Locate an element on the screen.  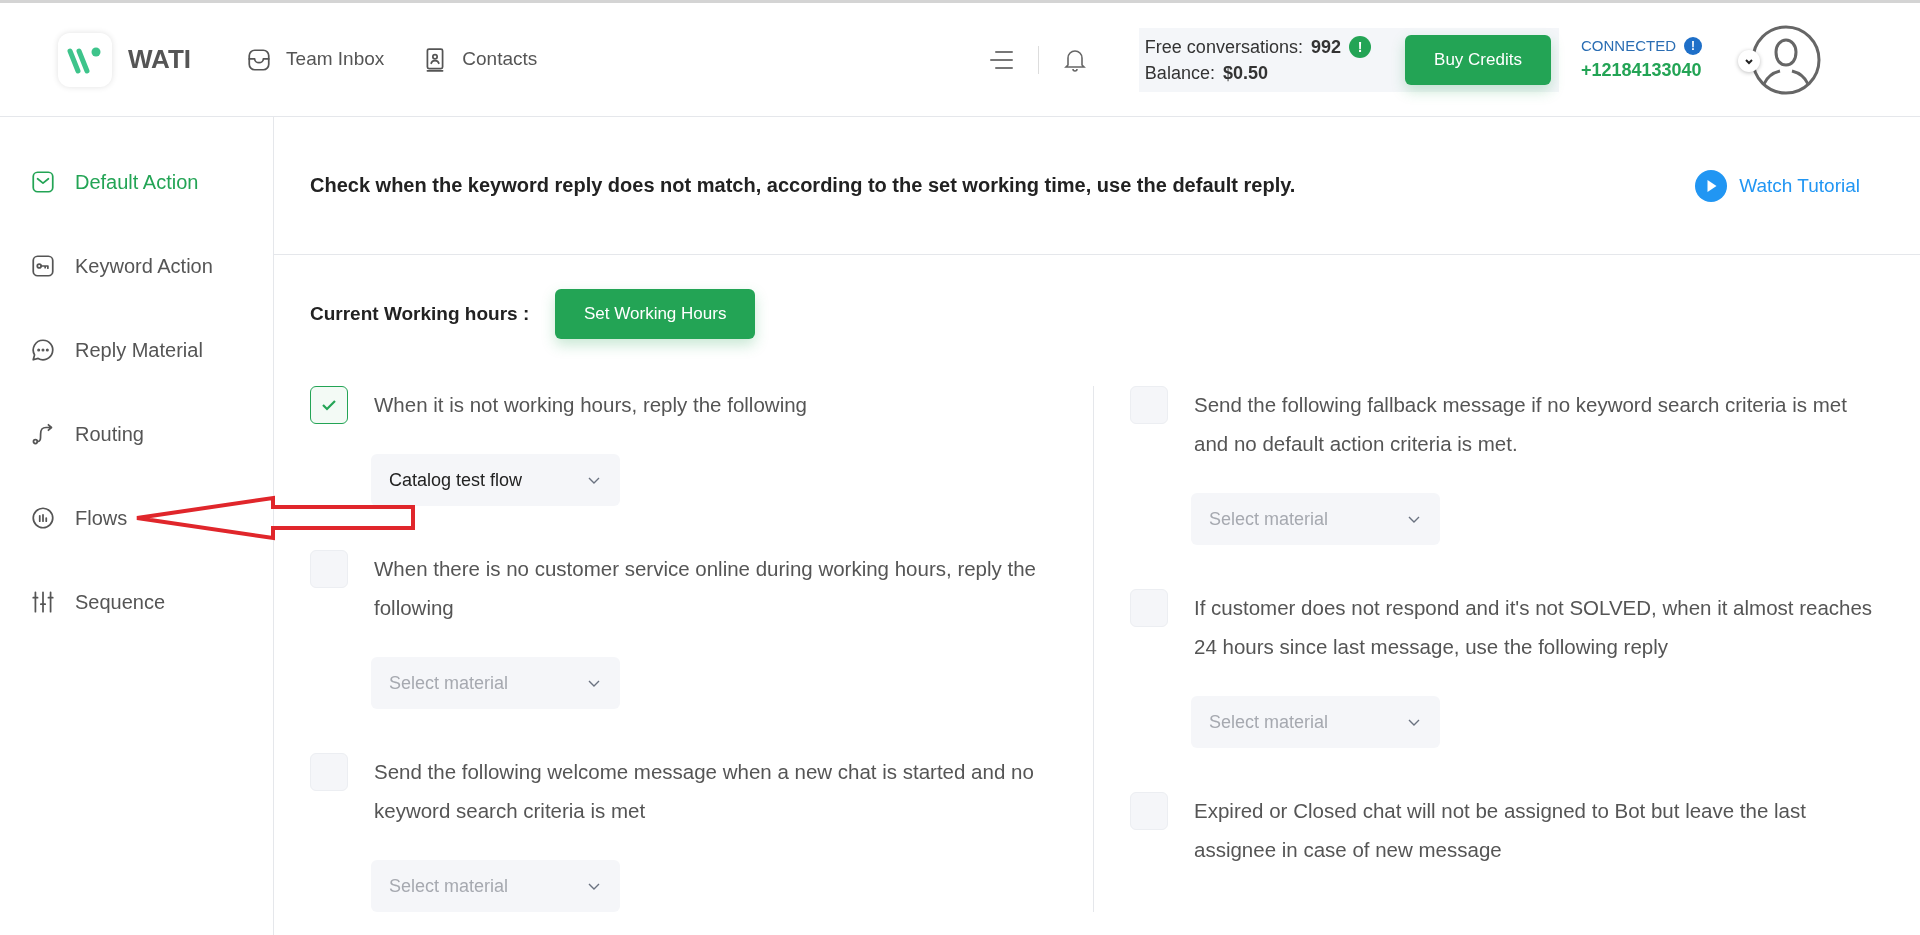
sidebar-item: Sequence is located at coordinates (151, 602).